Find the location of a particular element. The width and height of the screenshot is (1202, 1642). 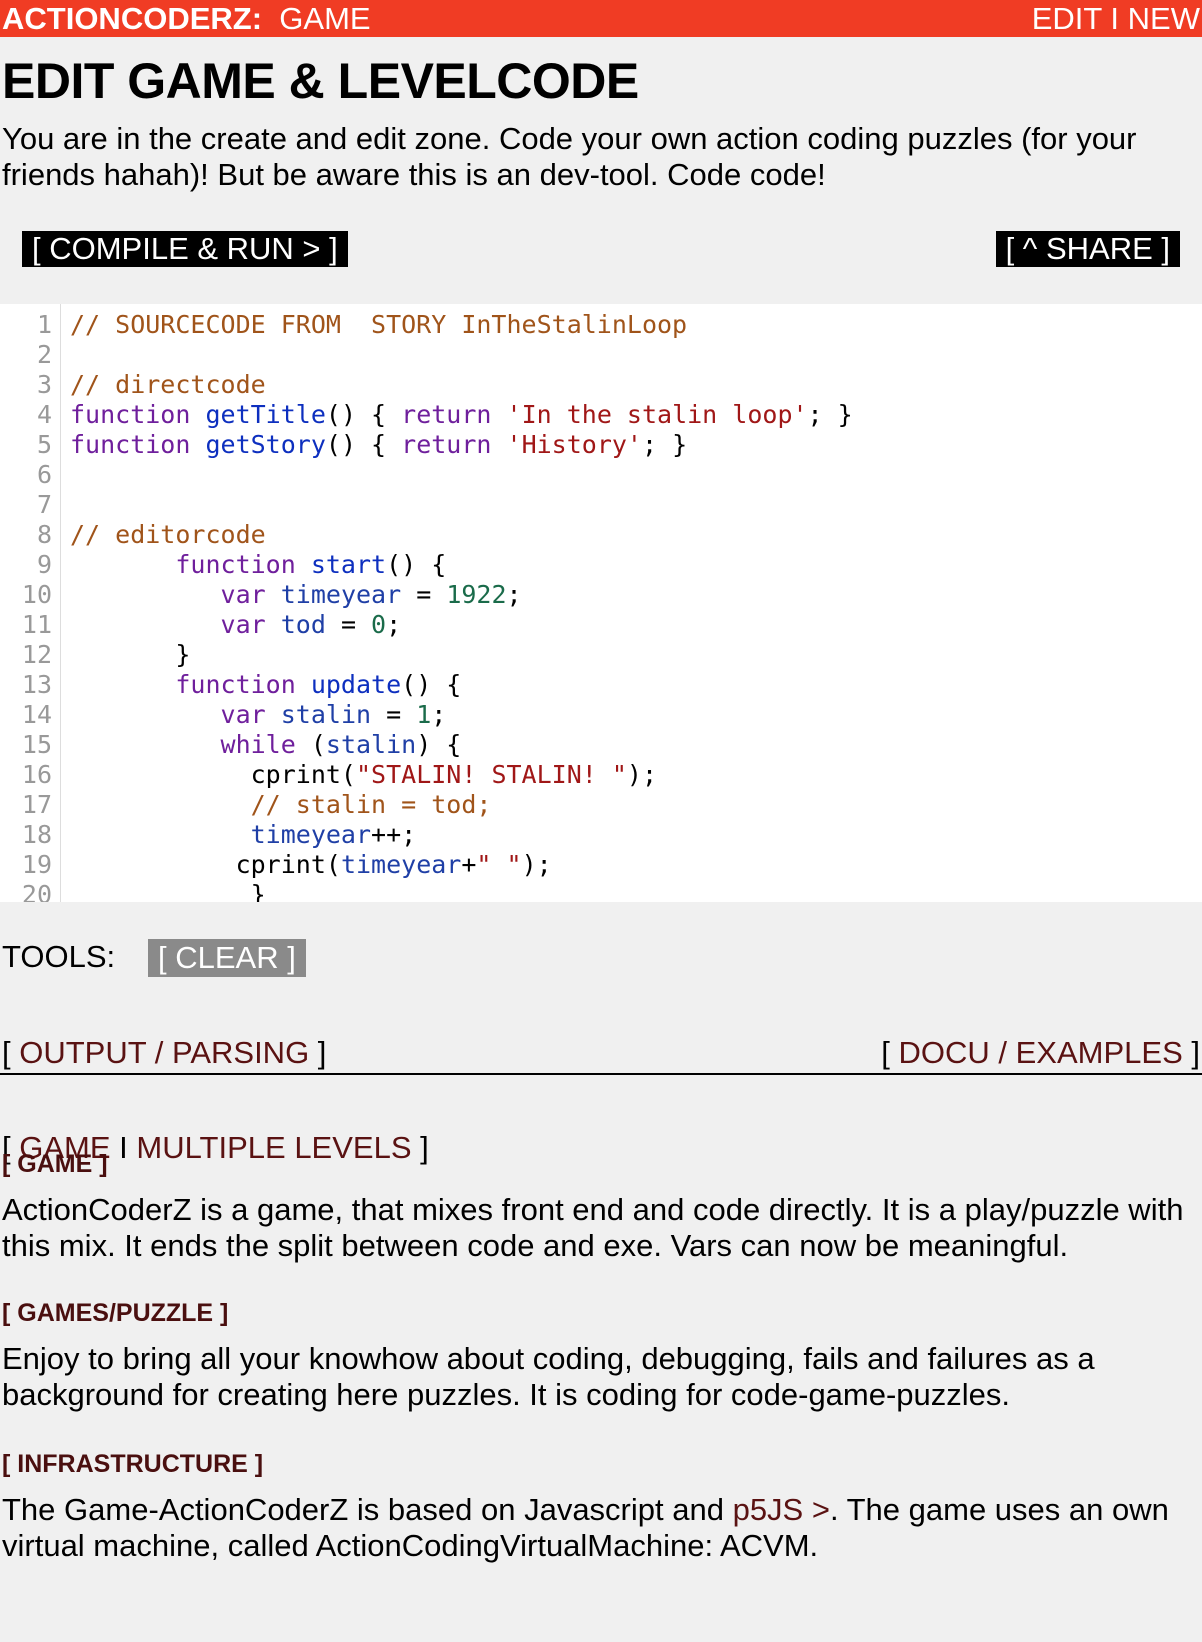

line-number: 17 is located at coordinates (36, 804).